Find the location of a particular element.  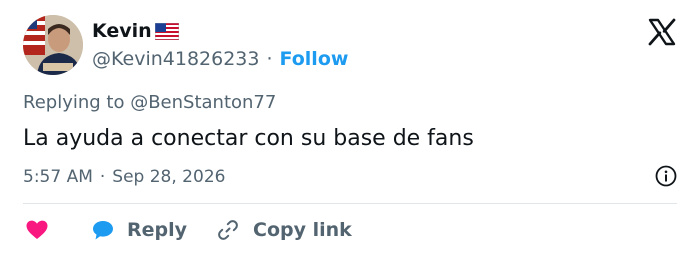

us-flag-icon is located at coordinates (167, 31).